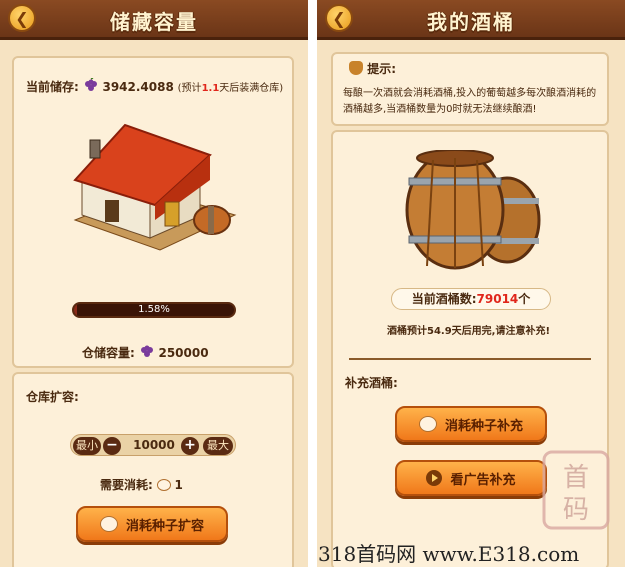 Image resolution: width=625 pixels, height=567 pixels. I want to click on capacity-row: 仓储容量: 250000, so click(145, 352).